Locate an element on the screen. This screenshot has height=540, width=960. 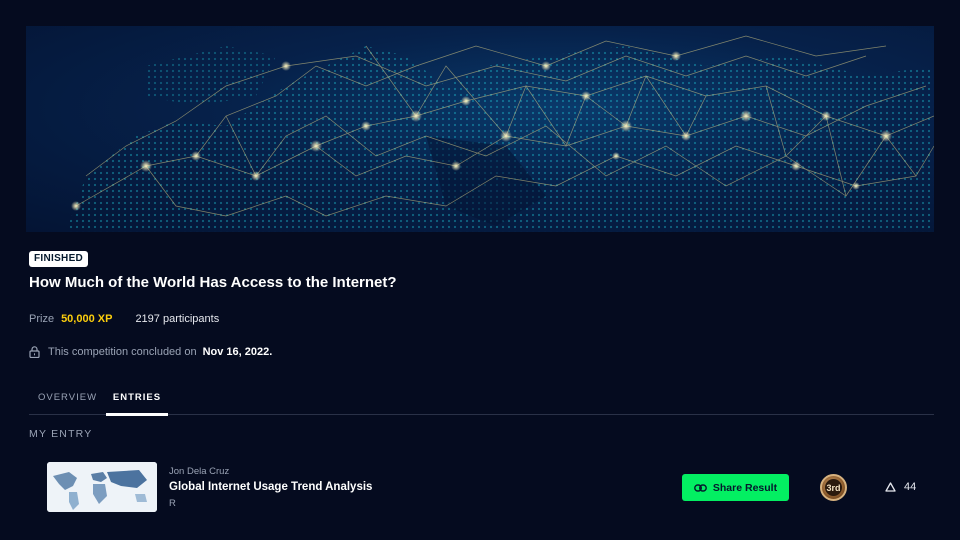
participants-count: 2197 participants is located at coordinates (177, 319).